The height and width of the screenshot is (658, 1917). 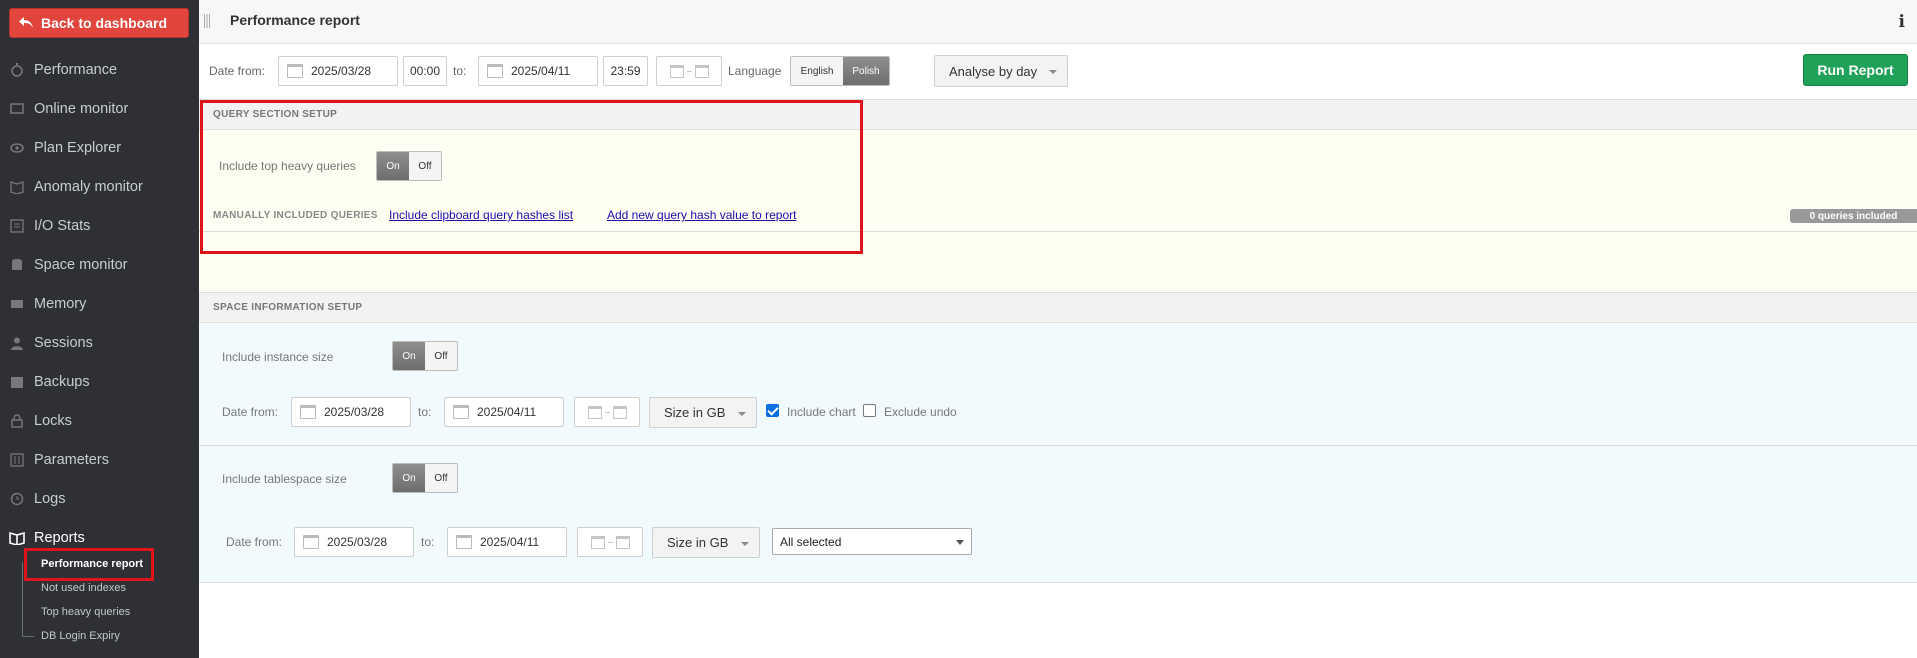 What do you see at coordinates (541, 71) in the screenshot?
I see `date-to-value: 2025/04/11` at bounding box center [541, 71].